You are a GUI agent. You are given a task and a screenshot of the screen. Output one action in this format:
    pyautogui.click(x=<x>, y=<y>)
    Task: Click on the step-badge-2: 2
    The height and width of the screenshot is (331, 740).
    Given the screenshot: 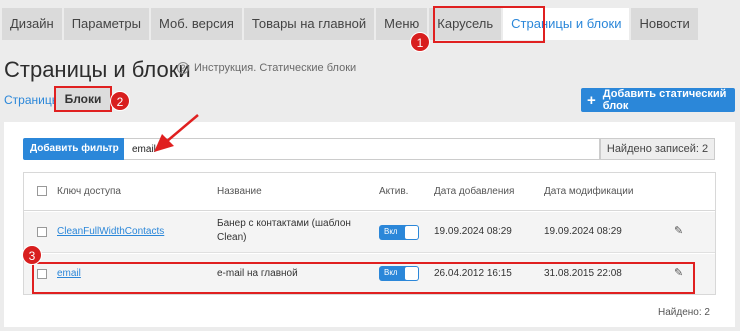 What is the action you would take?
    pyautogui.click(x=120, y=101)
    